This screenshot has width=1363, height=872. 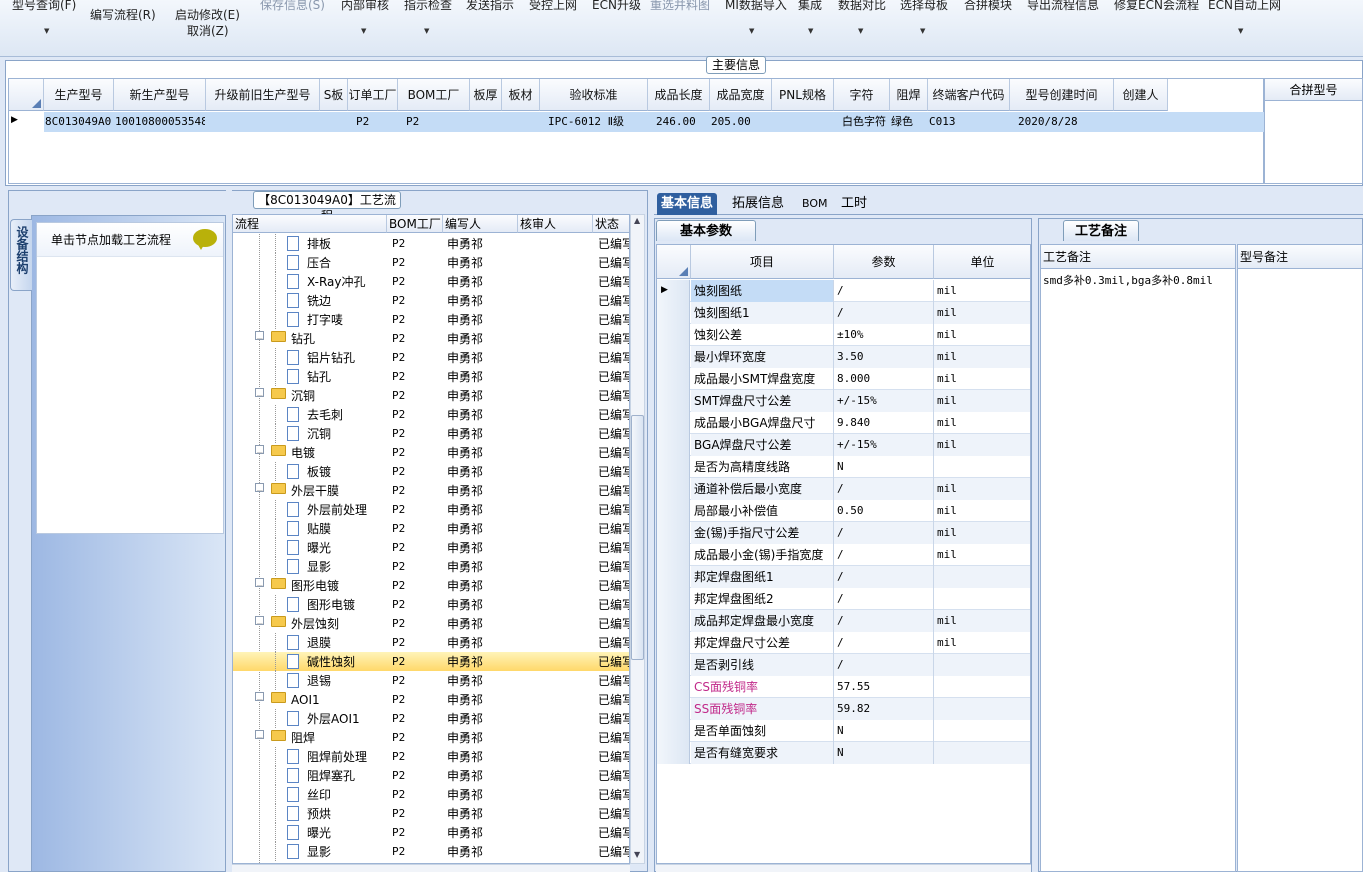 I want to click on toolbar-repair-ecn-button: 修复ECN会流程, so click(x=1156, y=6).